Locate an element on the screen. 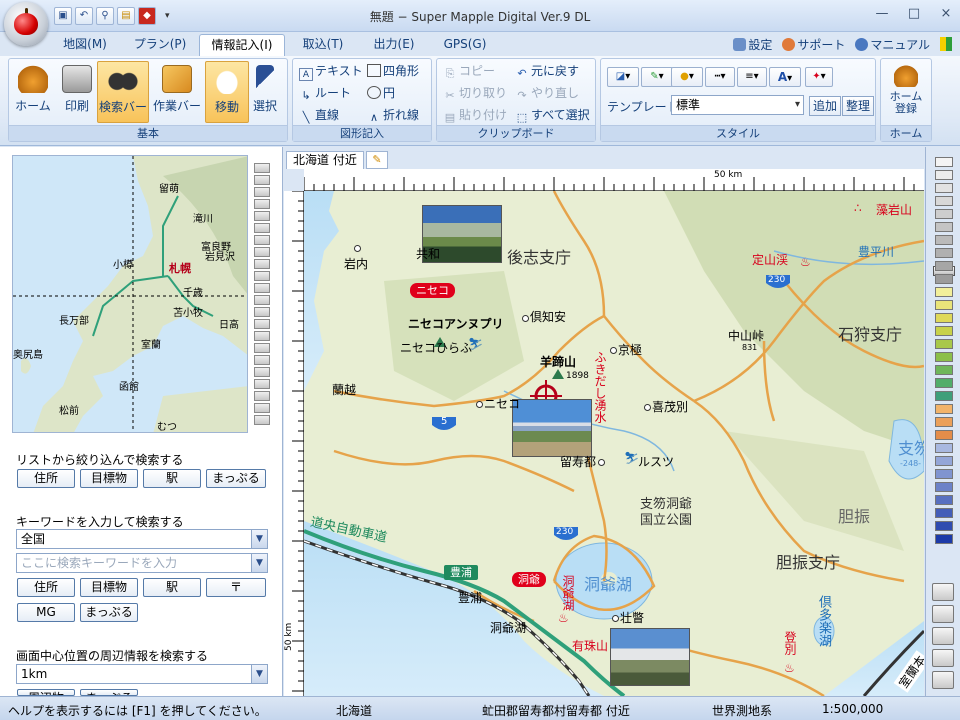  font-color-dropdown: A▾ is located at coordinates (785, 77).